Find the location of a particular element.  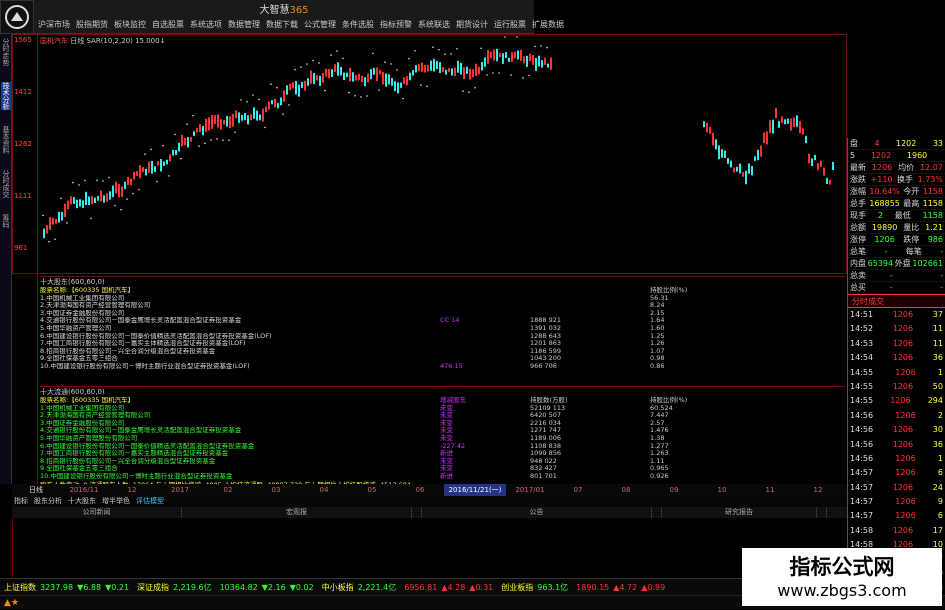

ticker-name: 上证指数 is located at coordinates (20, 587).